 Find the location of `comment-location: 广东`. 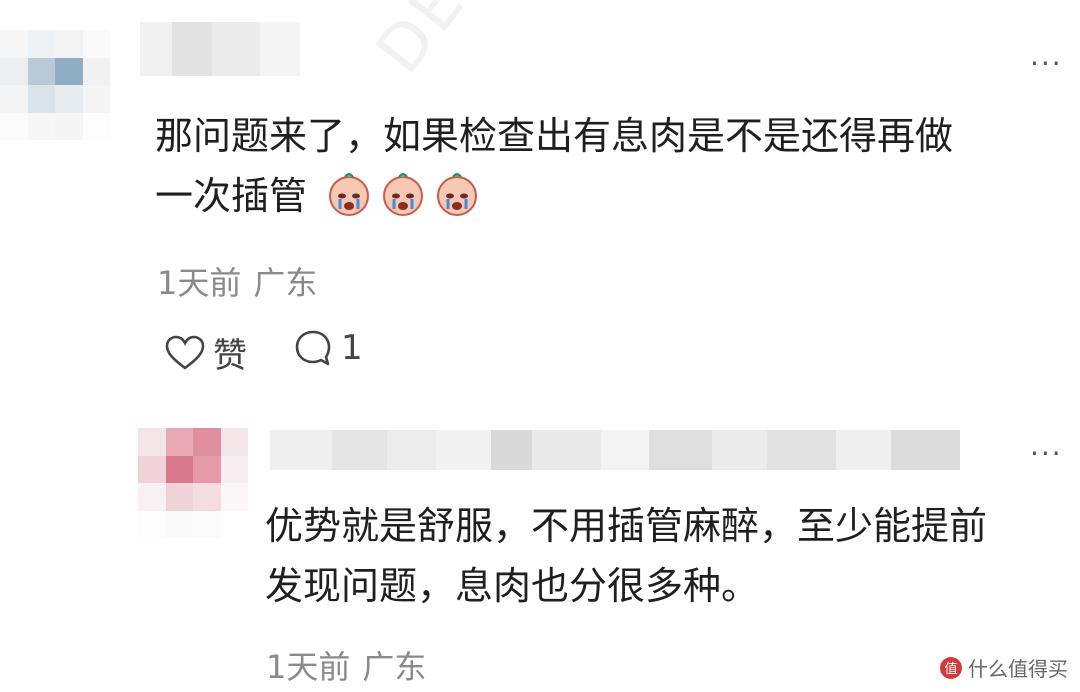

comment-location: 广东 is located at coordinates (285, 283).